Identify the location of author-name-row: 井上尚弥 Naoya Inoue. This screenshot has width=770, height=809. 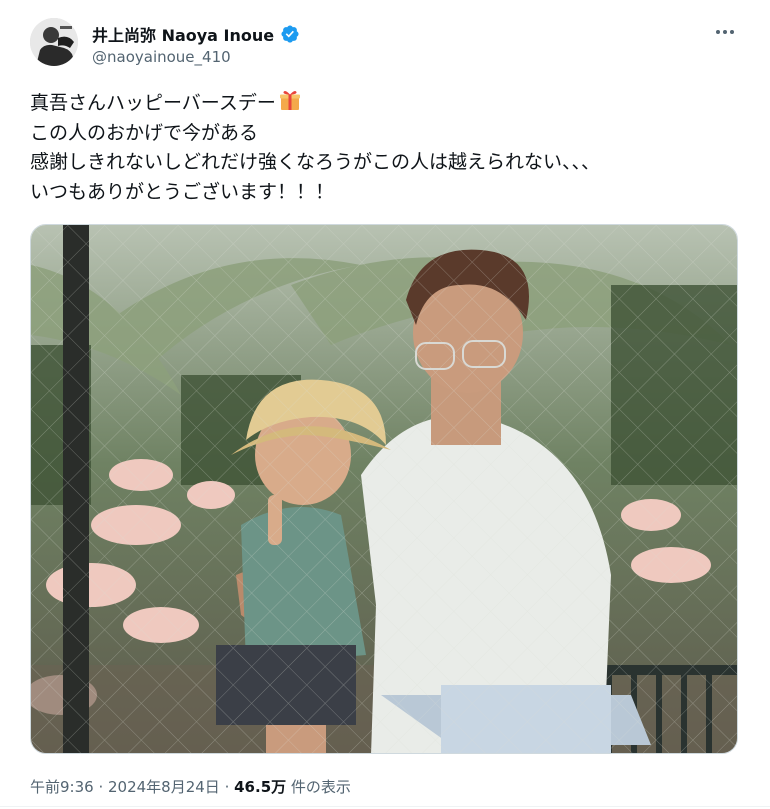
(196, 34).